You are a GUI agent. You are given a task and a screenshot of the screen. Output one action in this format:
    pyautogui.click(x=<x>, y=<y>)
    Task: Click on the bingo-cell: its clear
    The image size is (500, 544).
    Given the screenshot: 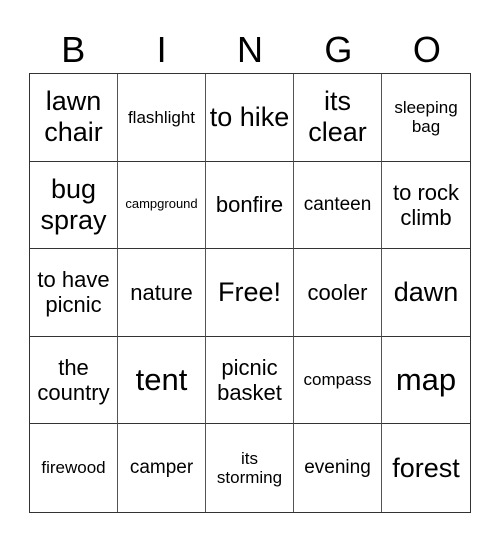 What is the action you would take?
    pyautogui.click(x=338, y=118)
    